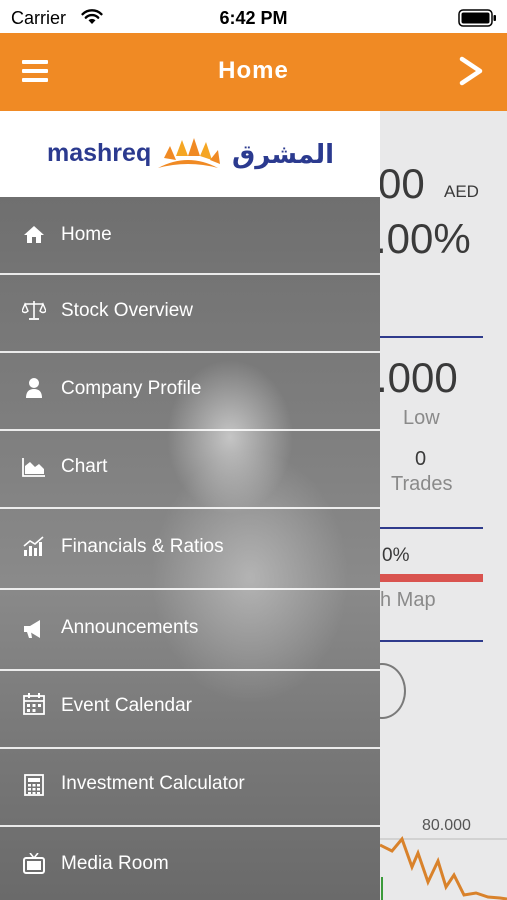 The width and height of the screenshot is (507, 900). I want to click on menu-item-home: Home, so click(190, 235).